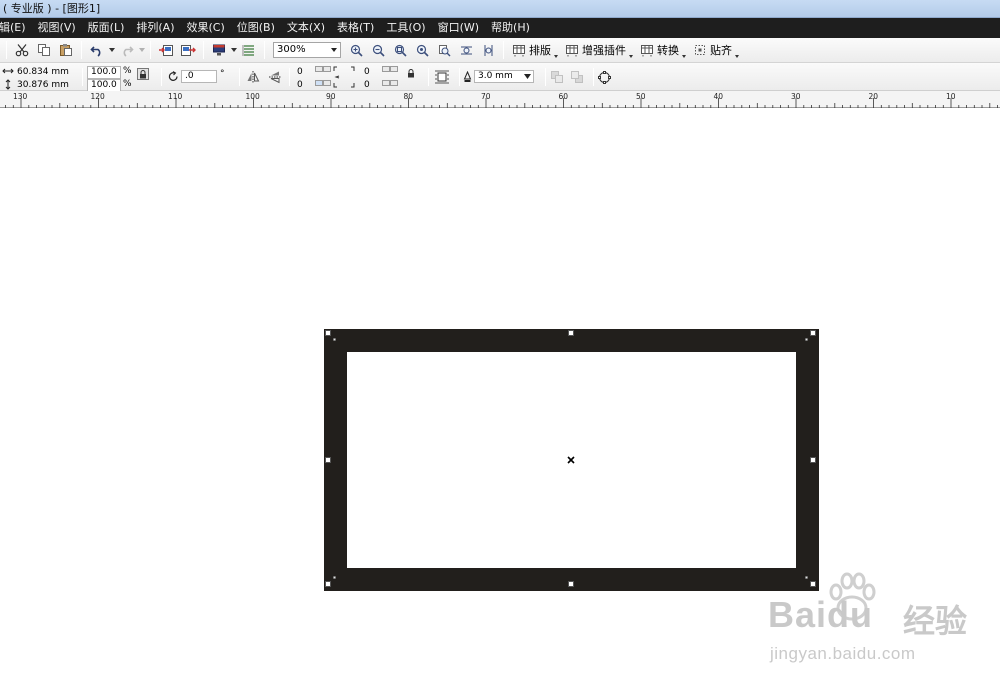 This screenshot has height=680, width=1000. Describe the element at coordinates (386, 83) in the screenshot. I see `corner-br-spin-up` at that location.